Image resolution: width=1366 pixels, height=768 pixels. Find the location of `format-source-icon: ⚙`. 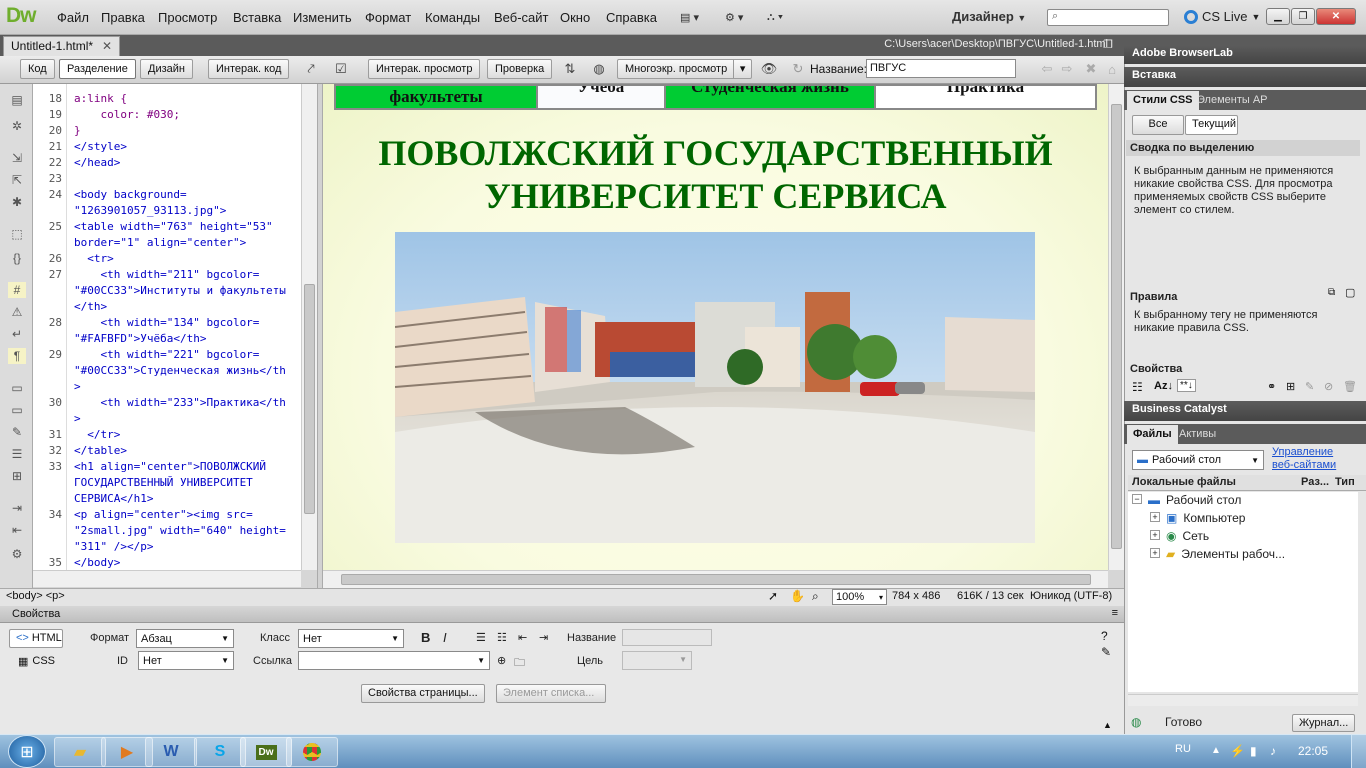

format-source-icon: ⚙ is located at coordinates (17, 554).